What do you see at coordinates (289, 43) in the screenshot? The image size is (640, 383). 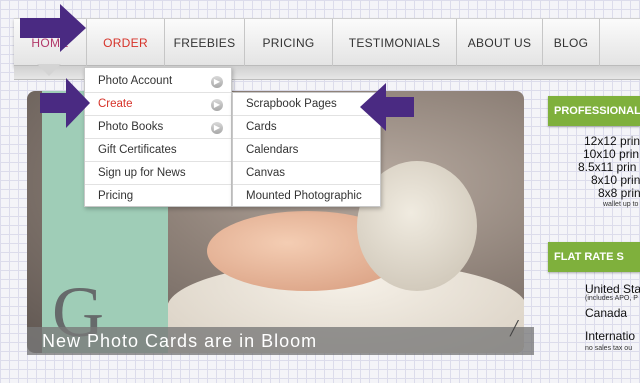 I see `nav-pricing: PRICING` at bounding box center [289, 43].